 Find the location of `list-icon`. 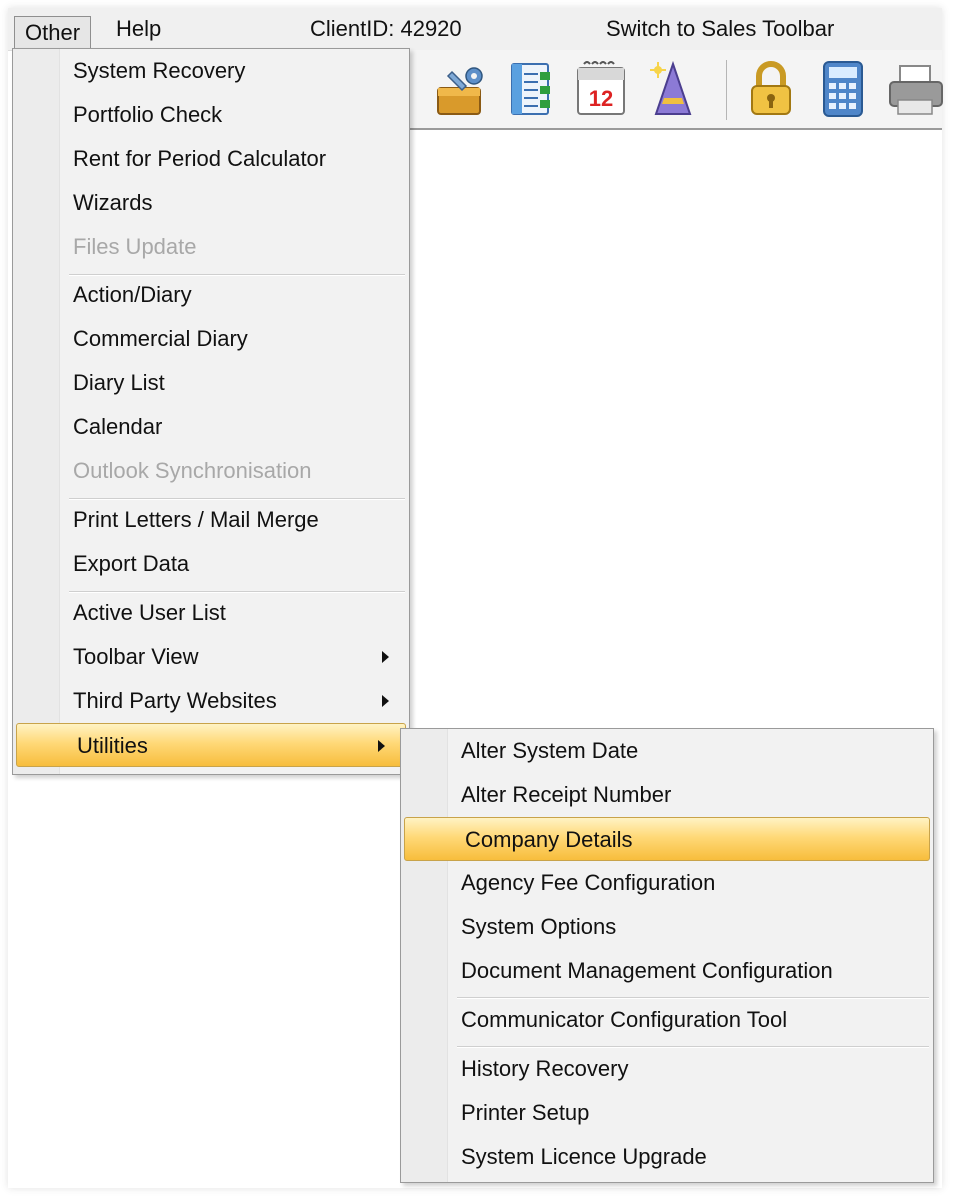

list-icon is located at coordinates (531, 89).